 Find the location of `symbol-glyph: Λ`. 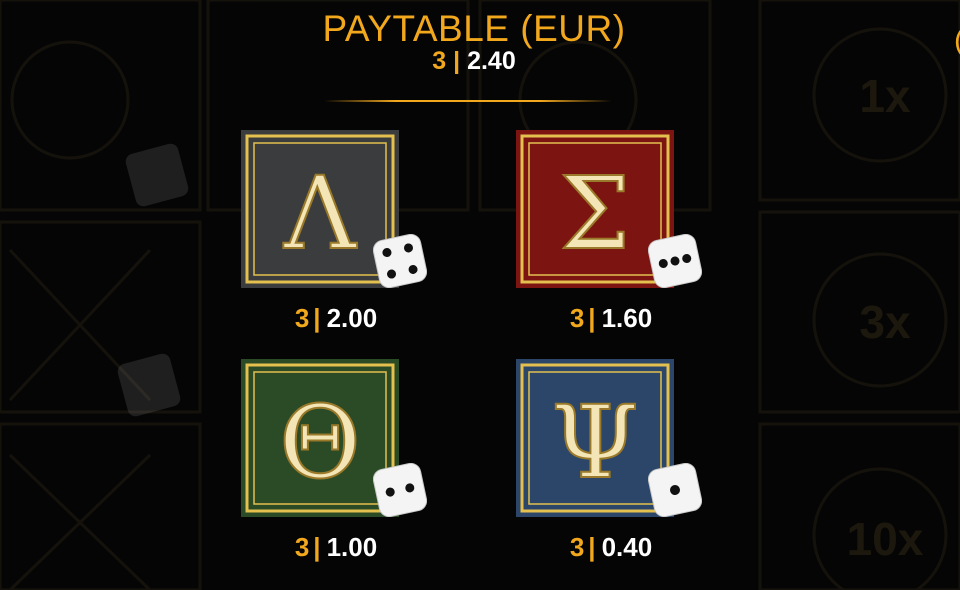

symbol-glyph: Λ is located at coordinates (320, 213).